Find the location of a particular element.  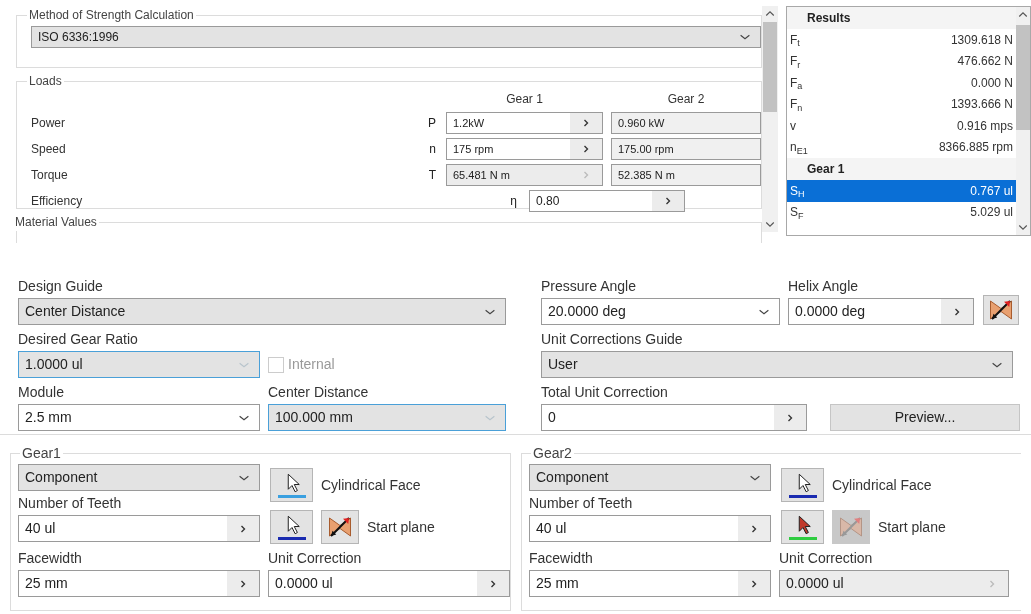

field-label: Module is located at coordinates (41, 392).